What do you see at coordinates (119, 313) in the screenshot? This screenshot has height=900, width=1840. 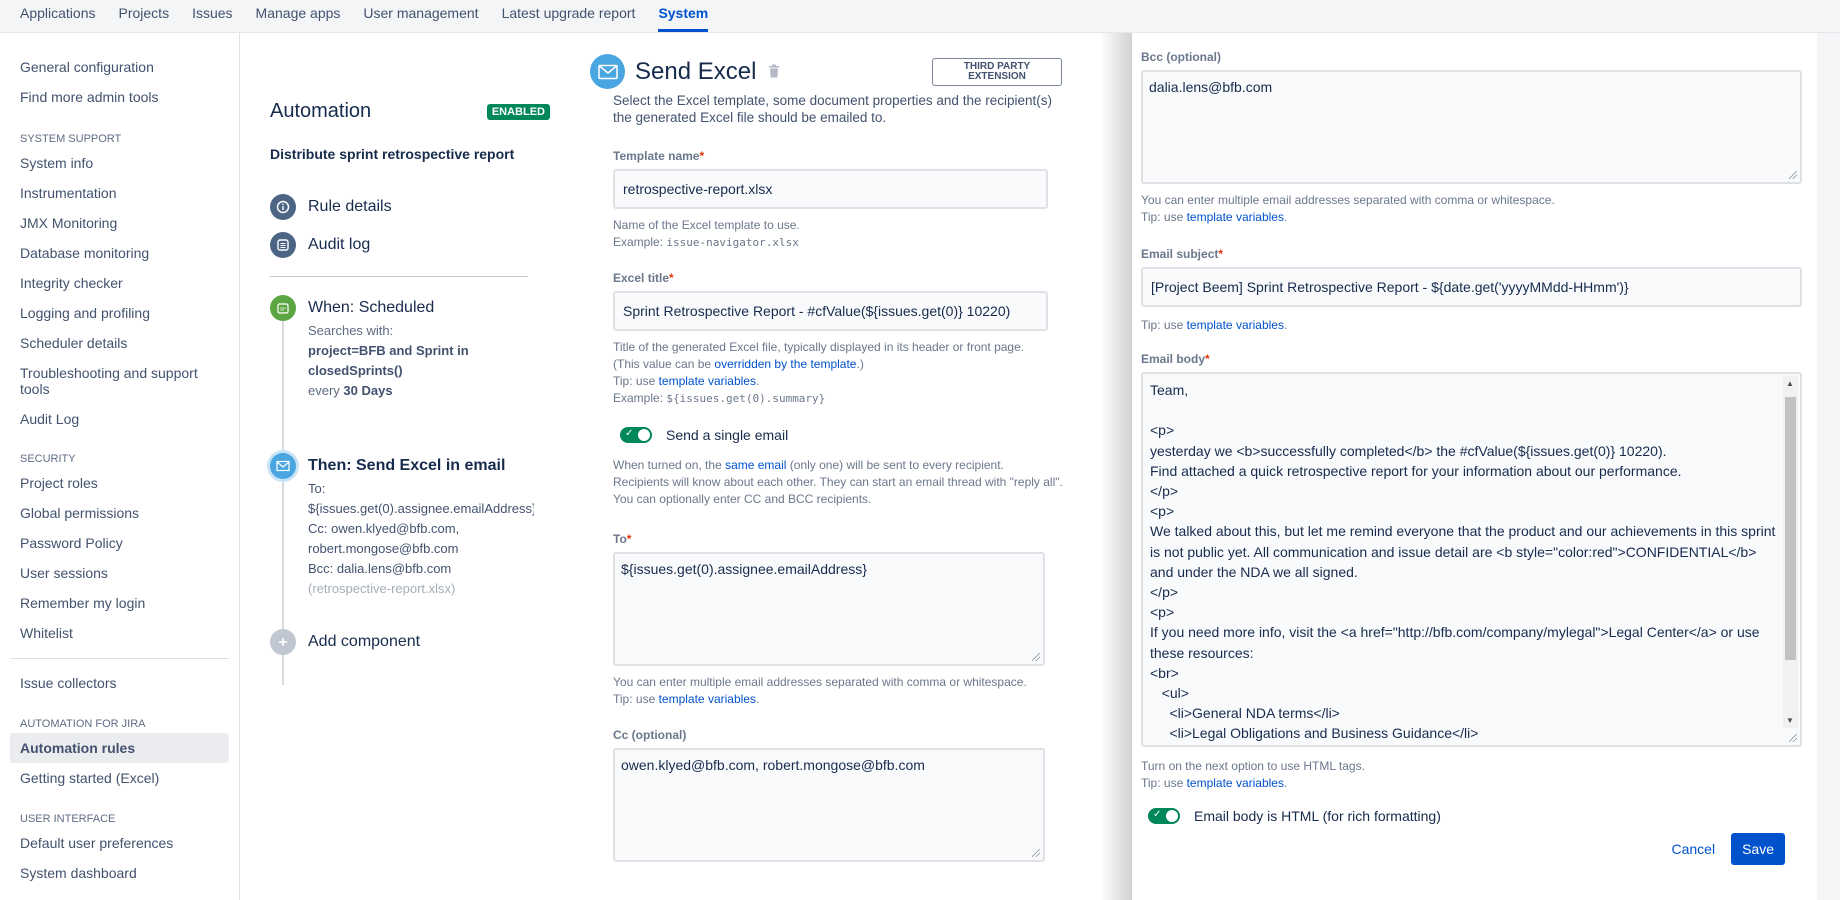 I see `sidebar-item-logging-and-profiling: Logging and profiling` at bounding box center [119, 313].